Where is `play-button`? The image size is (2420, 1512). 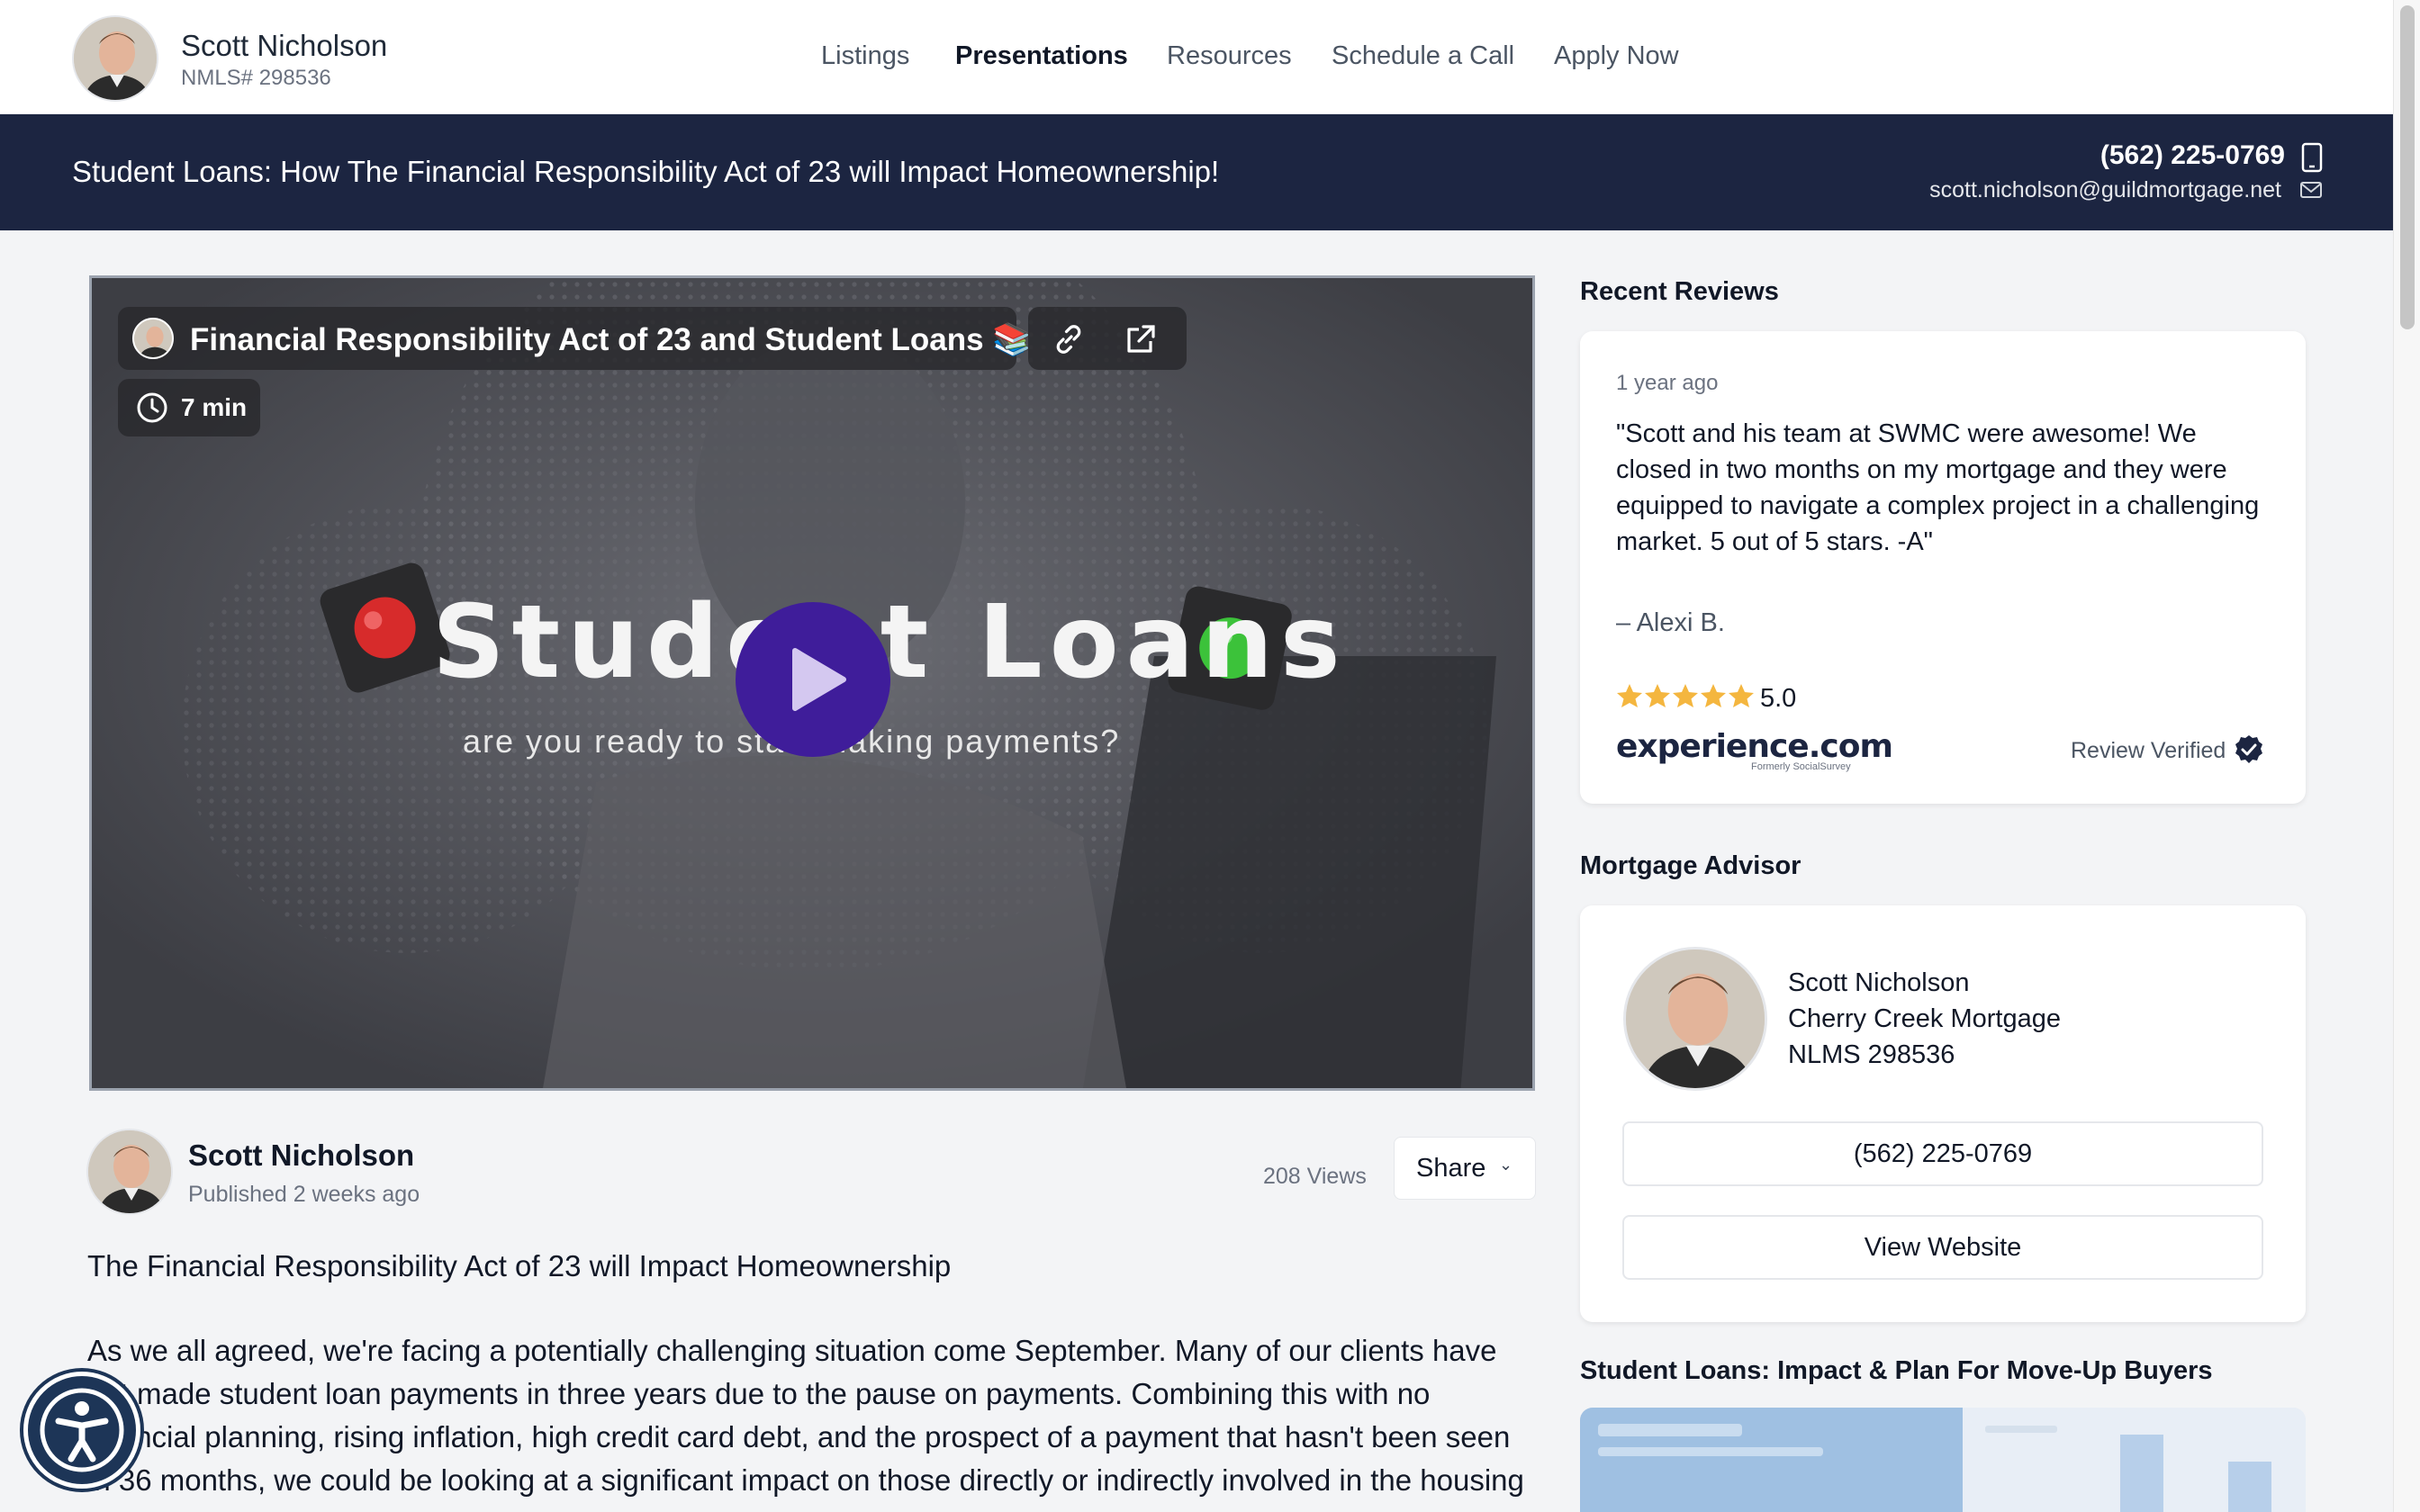 play-button is located at coordinates (813, 679).